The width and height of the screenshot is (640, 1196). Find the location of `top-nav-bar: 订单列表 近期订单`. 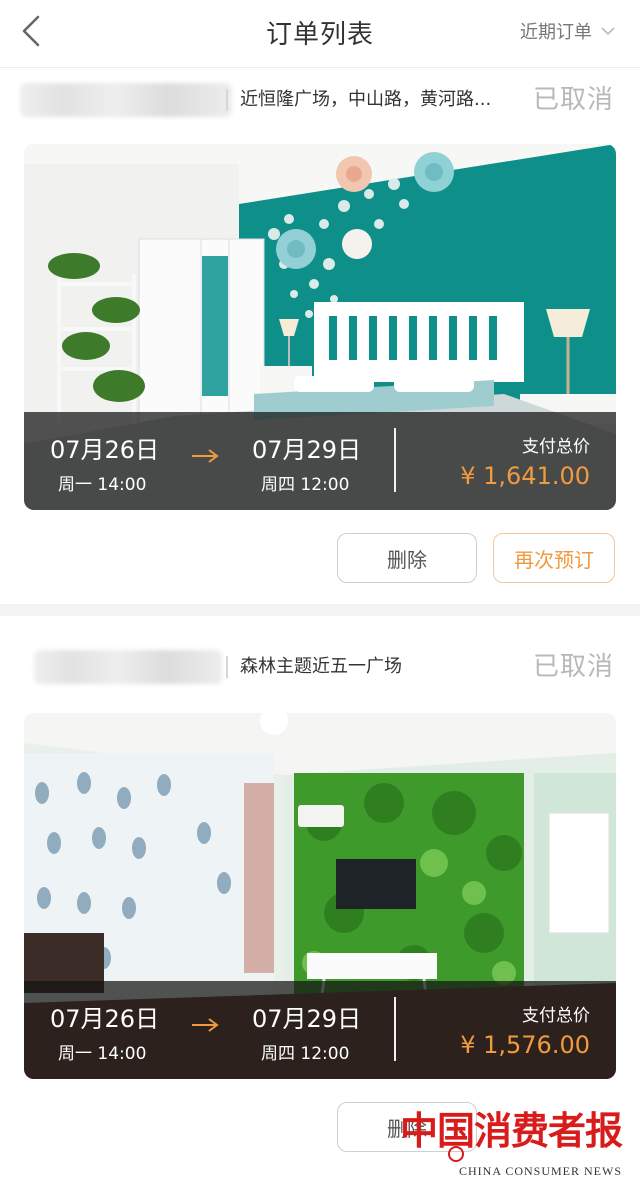

top-nav-bar: 订单列表 近期订单 is located at coordinates (320, 34).